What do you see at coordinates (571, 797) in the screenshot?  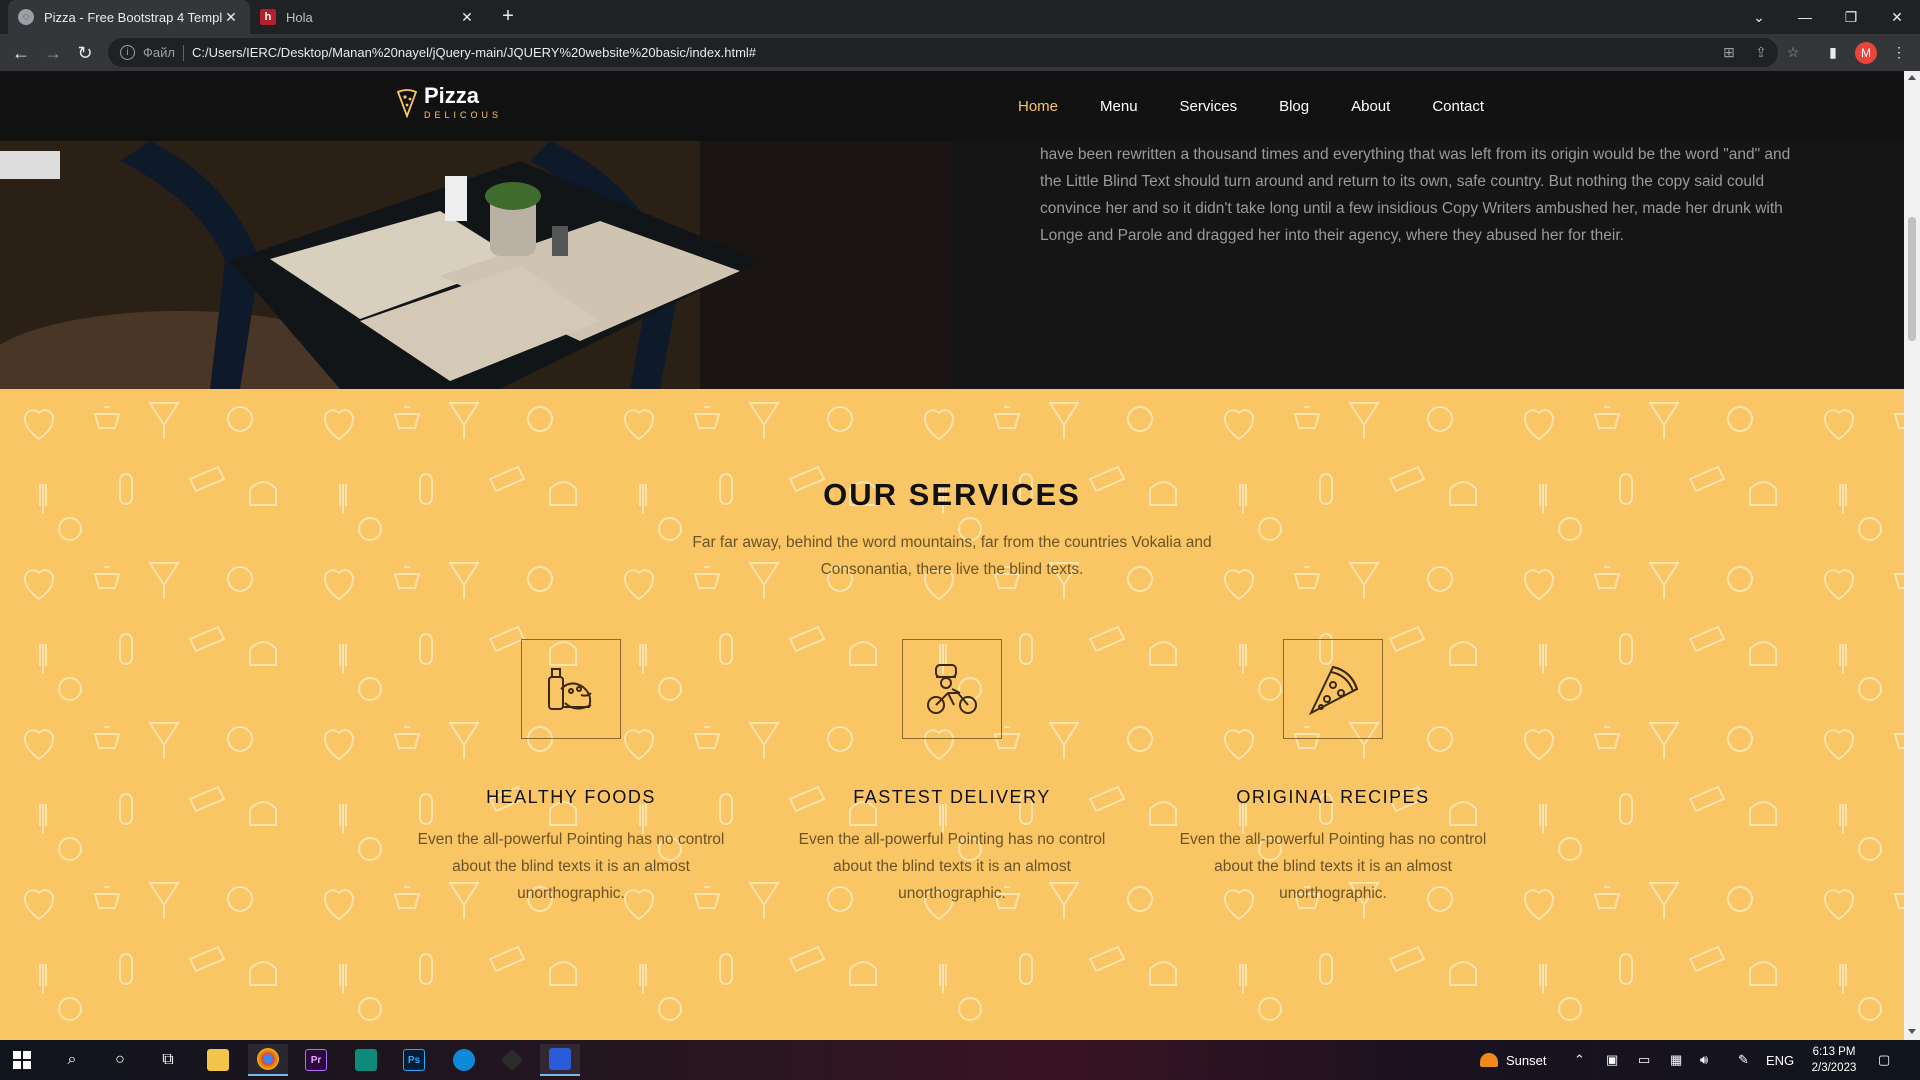 I see `service-name: HEALTHY FOODS` at bounding box center [571, 797].